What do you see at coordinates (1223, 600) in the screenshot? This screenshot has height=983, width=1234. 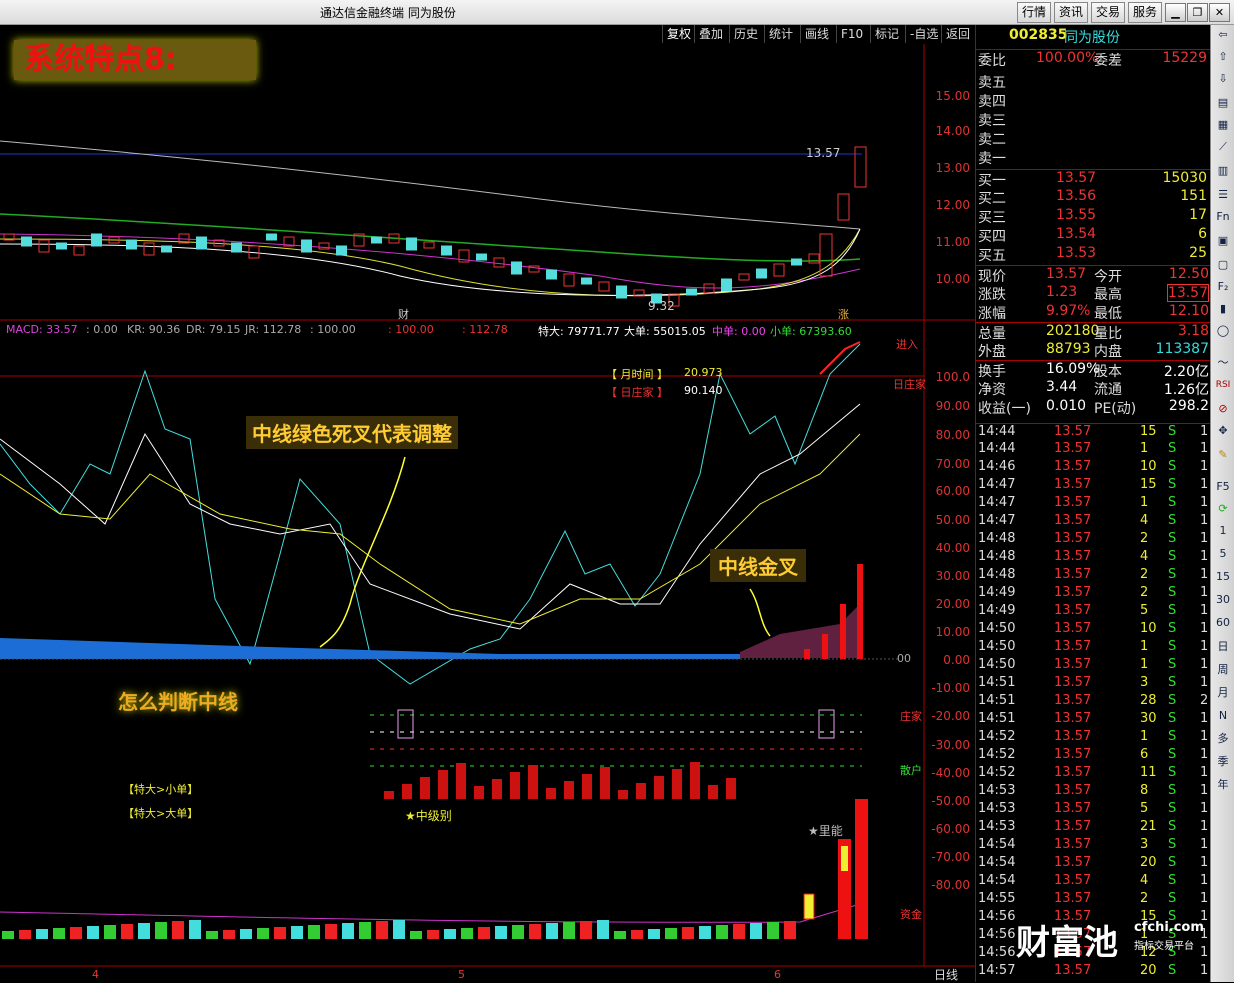 I see `period-minute-button: 30` at bounding box center [1223, 600].